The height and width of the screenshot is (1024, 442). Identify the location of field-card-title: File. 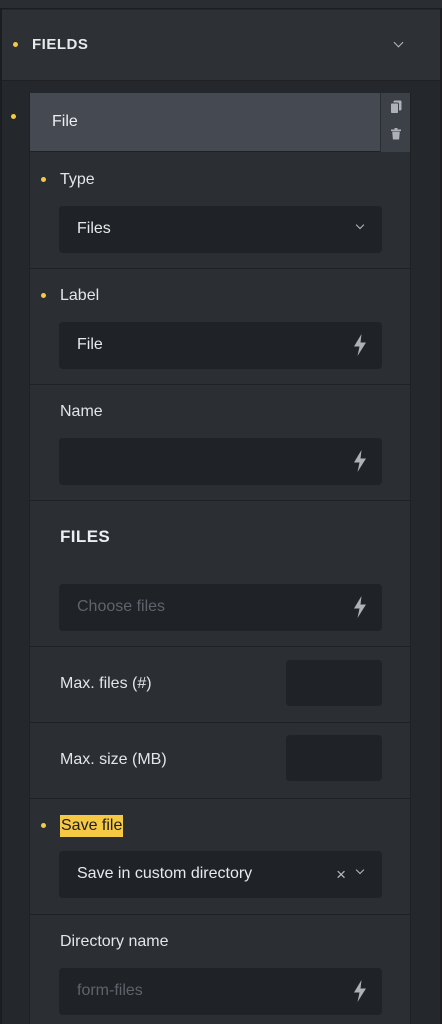
(65, 121).